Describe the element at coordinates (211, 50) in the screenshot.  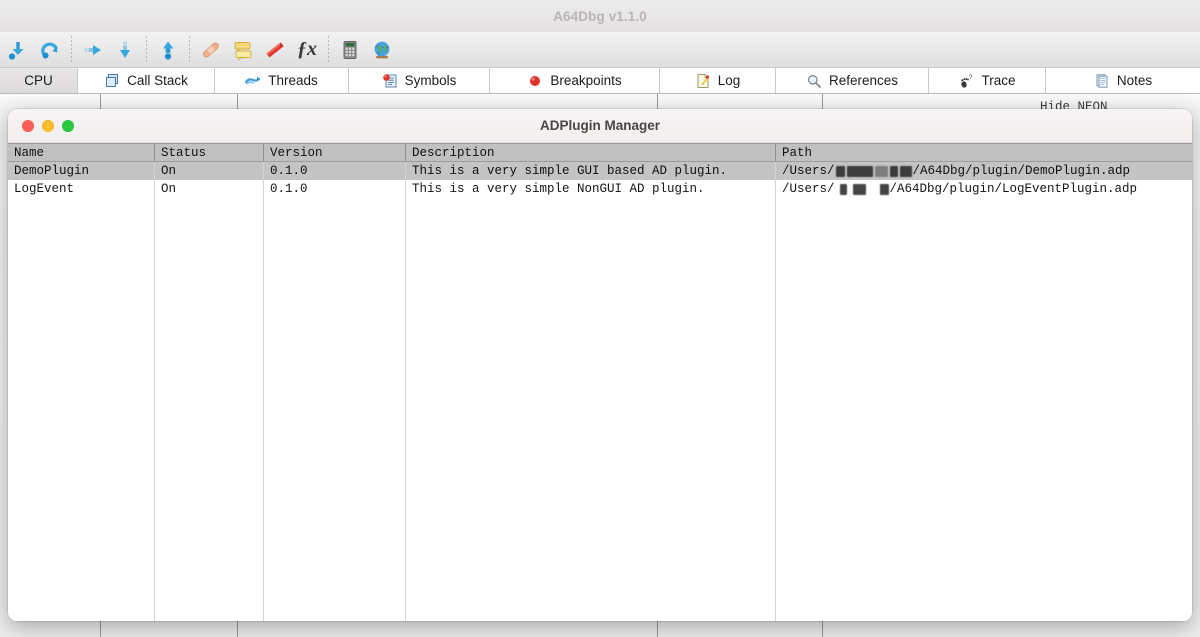
I see `patch-icon` at that location.